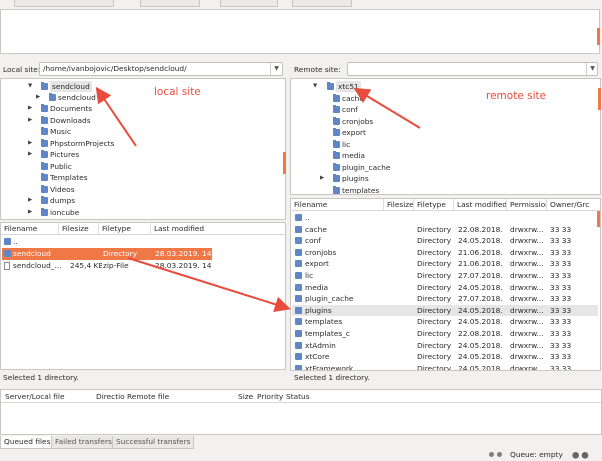 This screenshot has height=461, width=602. Describe the element at coordinates (209, 285) in the screenshot. I see `arrow-to-remote-plugins` at that location.